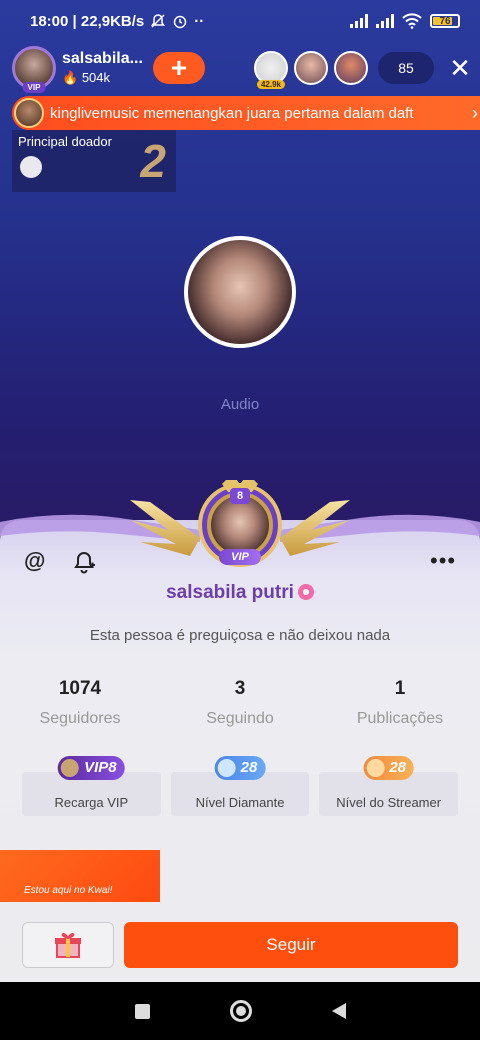  Describe the element at coordinates (445, 21) in the screenshot. I see `battery-icon: 76` at that location.